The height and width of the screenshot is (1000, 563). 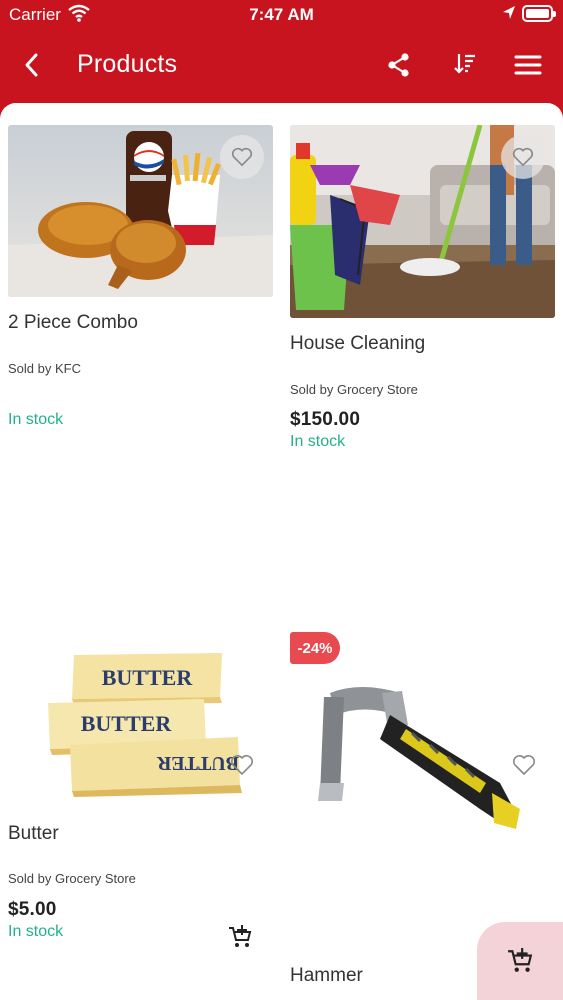 I want to click on status-bar: Carrier 7:47 AM, so click(x=281, y=15).